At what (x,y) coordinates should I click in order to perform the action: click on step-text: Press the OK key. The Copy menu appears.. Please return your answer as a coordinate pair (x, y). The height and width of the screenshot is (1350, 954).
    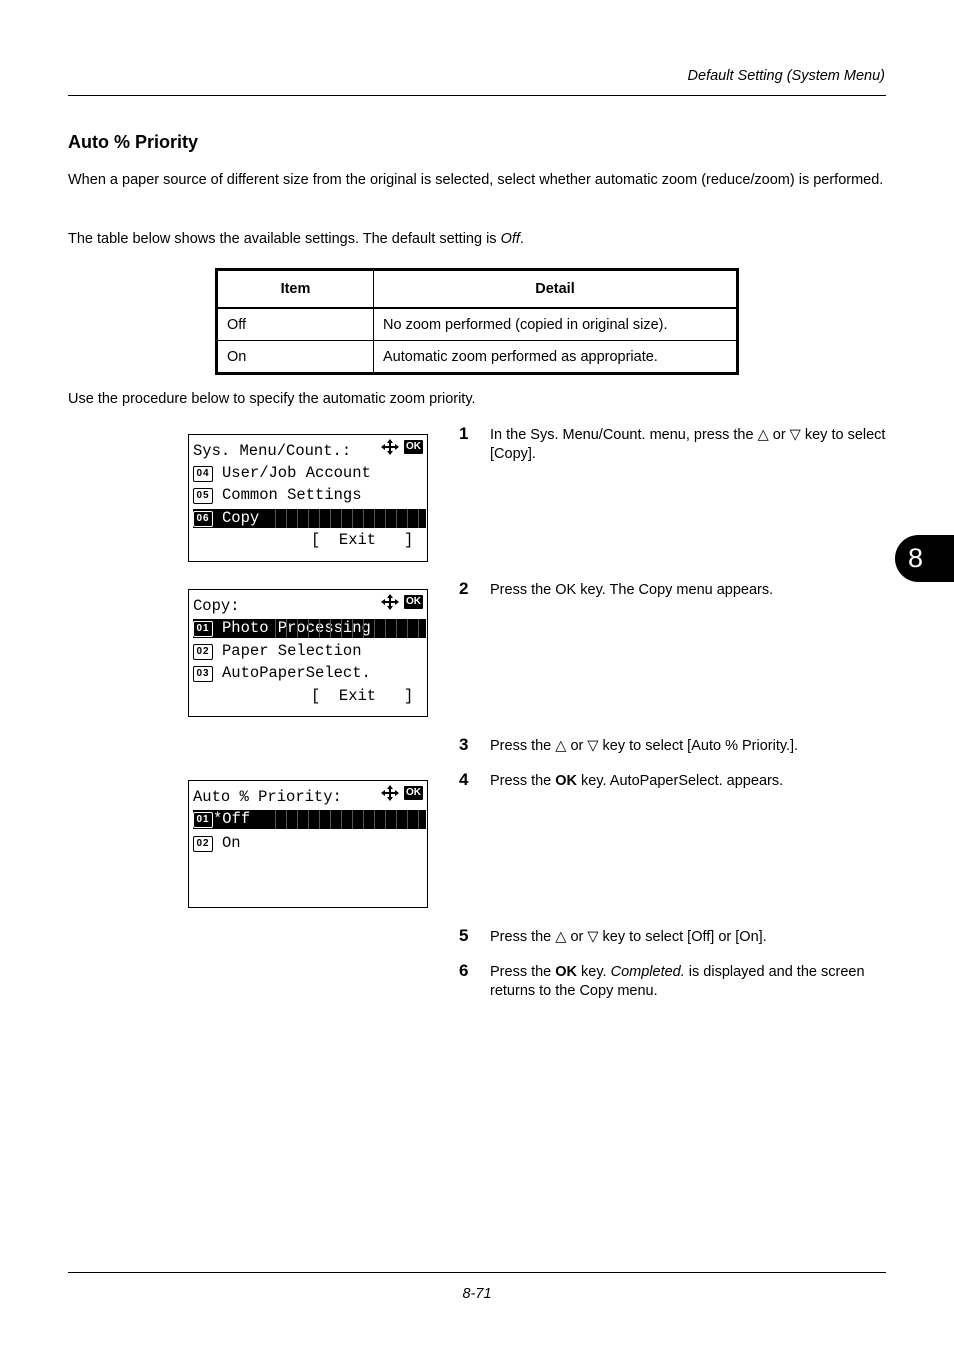
    Looking at the image, I should click on (632, 590).